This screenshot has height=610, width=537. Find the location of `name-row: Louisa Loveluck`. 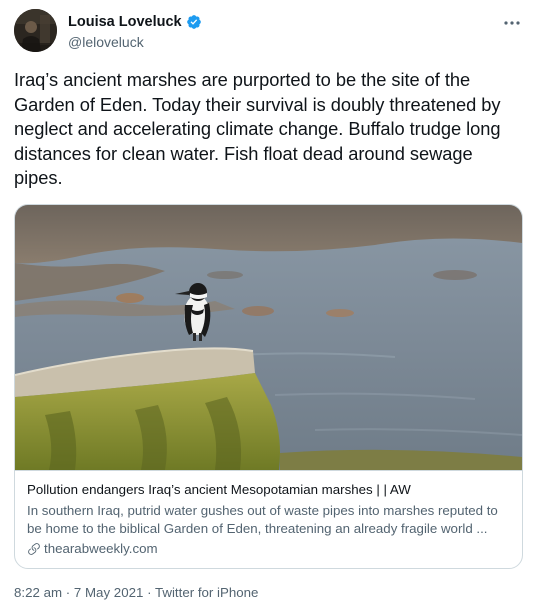

name-row: Louisa Loveluck is located at coordinates (135, 22).